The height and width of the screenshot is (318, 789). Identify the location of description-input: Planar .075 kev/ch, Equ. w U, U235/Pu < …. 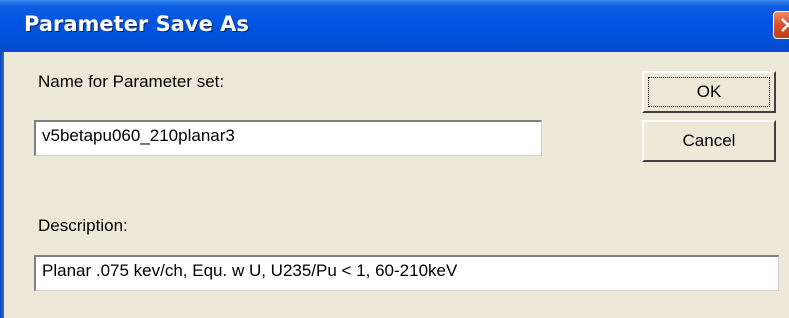
(406, 273).